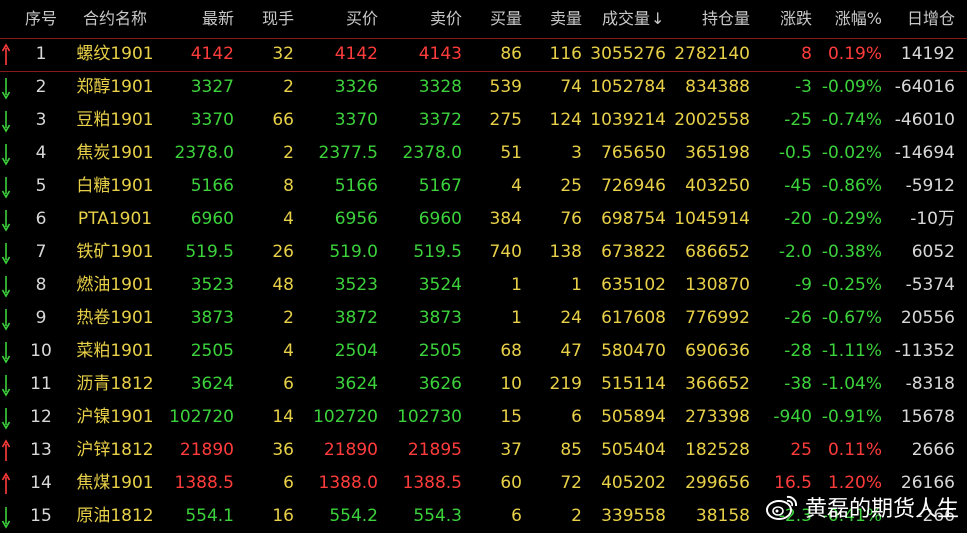  What do you see at coordinates (851, 219) in the screenshot?
I see `cell-change-pct: -0.29%` at bounding box center [851, 219].